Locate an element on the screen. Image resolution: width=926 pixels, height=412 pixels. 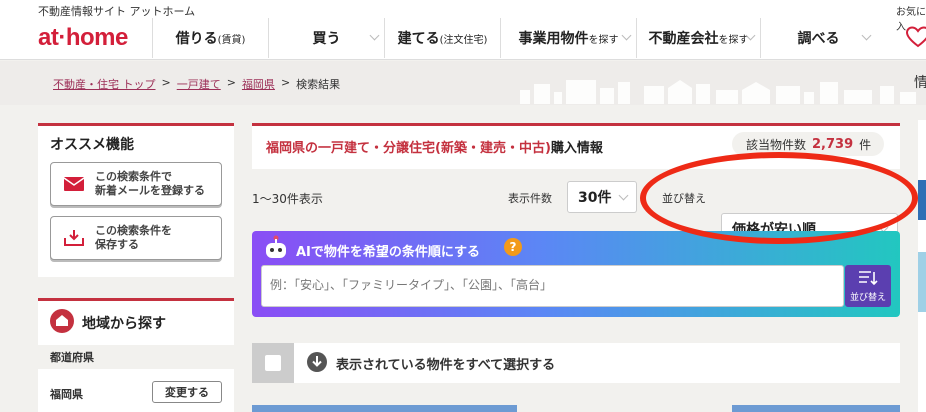
result-count-label: 該当物件数 is located at coordinates (776, 144).